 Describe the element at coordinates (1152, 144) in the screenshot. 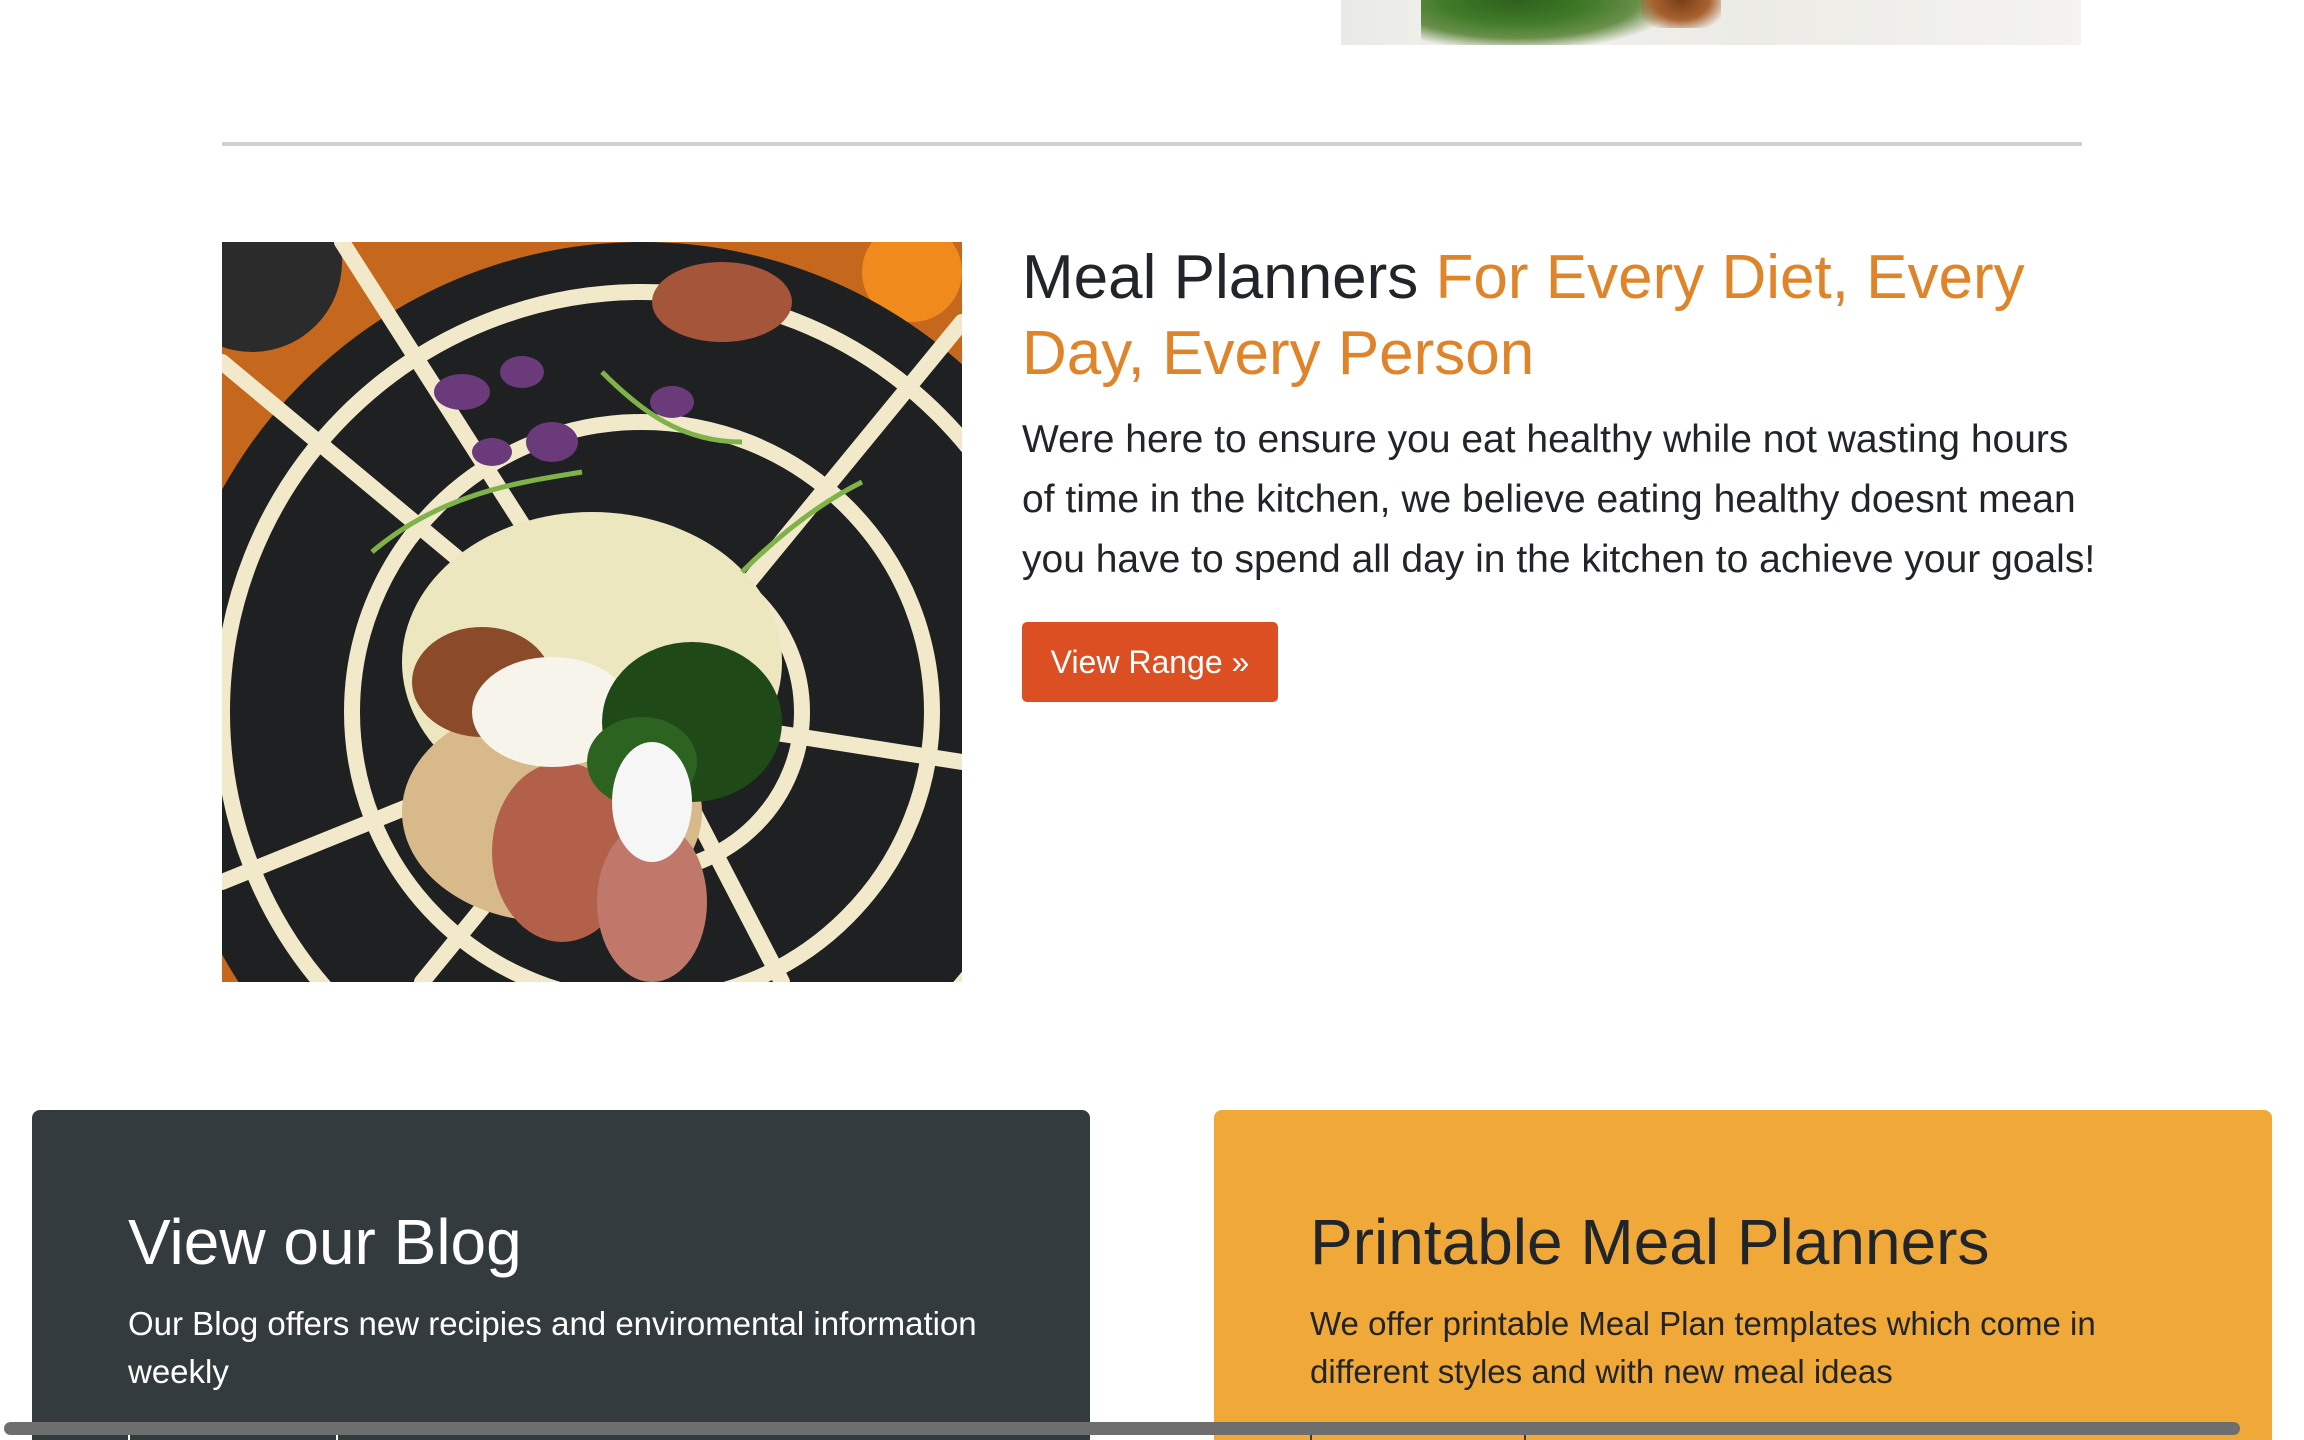

I see `section-divider` at that location.